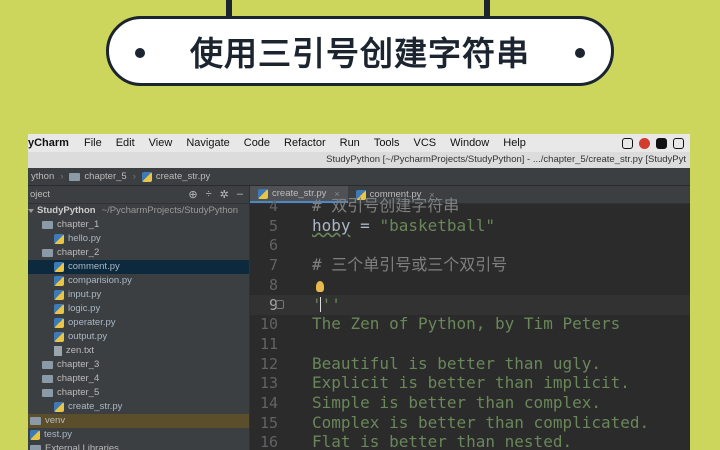  Describe the element at coordinates (470, 423) in the screenshot. I see `code-line: 15 Complex is better than complicated.` at that location.